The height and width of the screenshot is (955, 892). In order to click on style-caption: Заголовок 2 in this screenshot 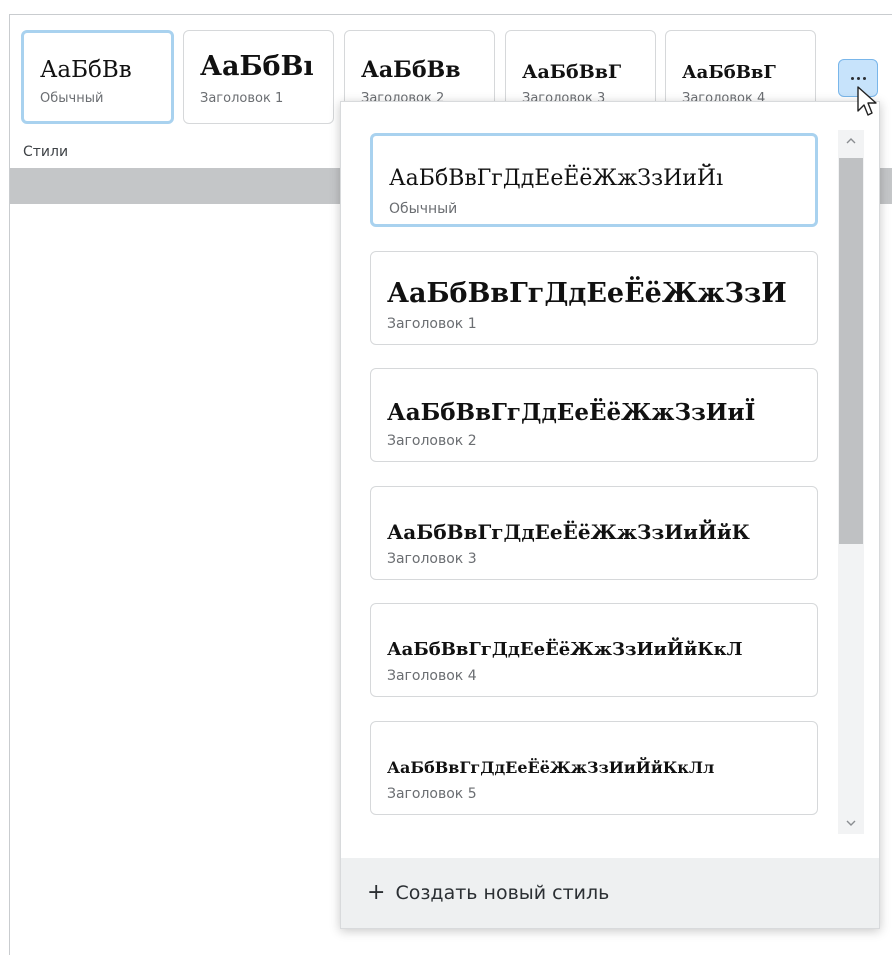, I will do `click(432, 441)`.